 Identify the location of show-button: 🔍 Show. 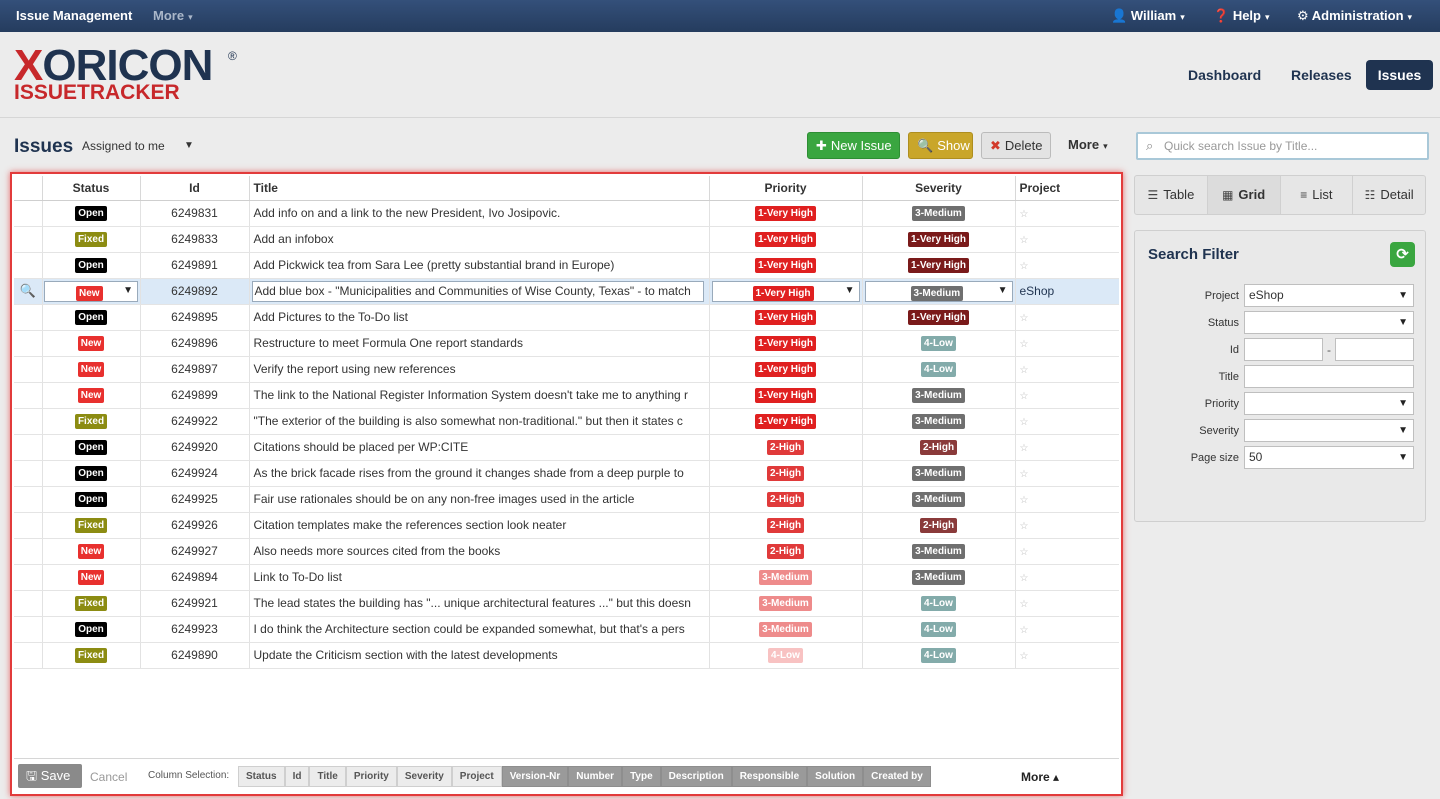
(940, 145).